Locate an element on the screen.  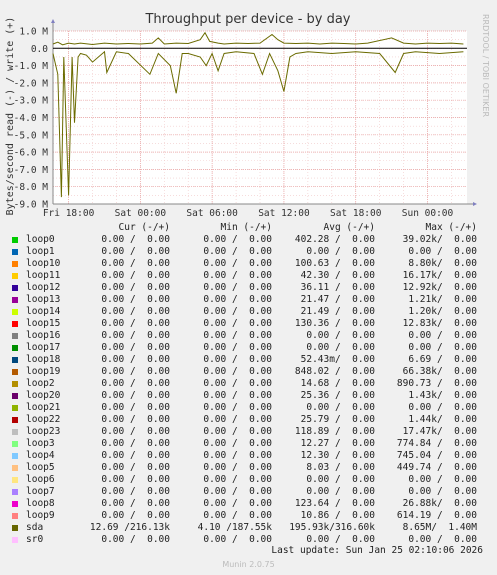
legend-avg: 130.36 / 0.00 is located at coordinates (334, 323).